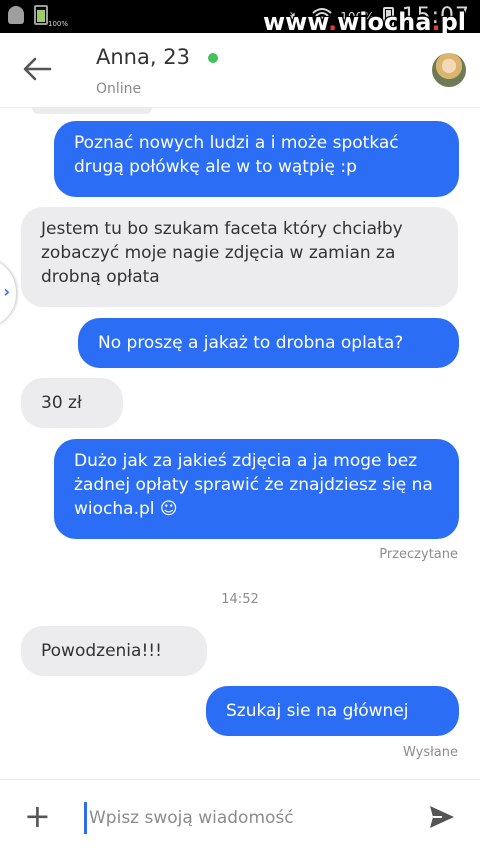  Describe the element at coordinates (442, 817) in the screenshot. I see `send-icon` at that location.